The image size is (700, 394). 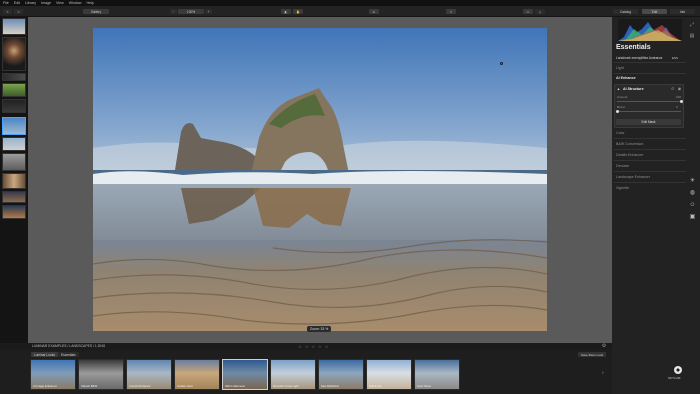 I want to click on skylum-logo-icon, so click(x=678, y=370).